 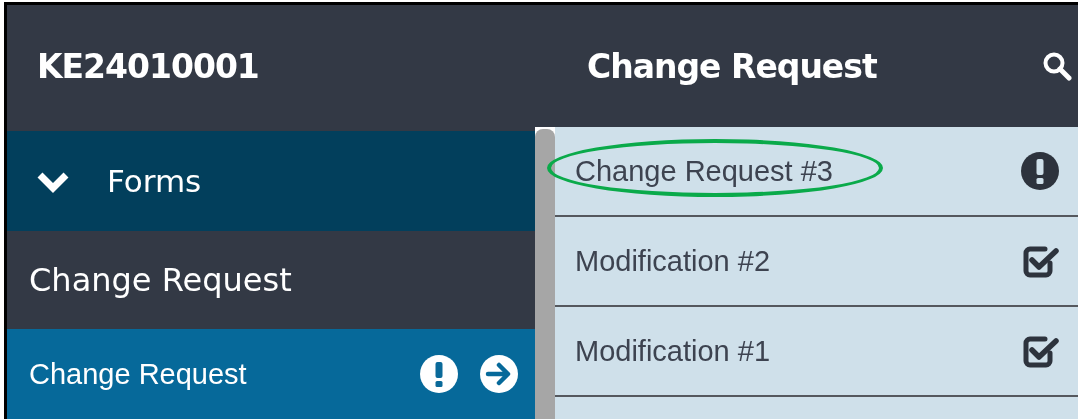 What do you see at coordinates (816, 352) in the screenshot?
I see `list-row: Modification #1` at bounding box center [816, 352].